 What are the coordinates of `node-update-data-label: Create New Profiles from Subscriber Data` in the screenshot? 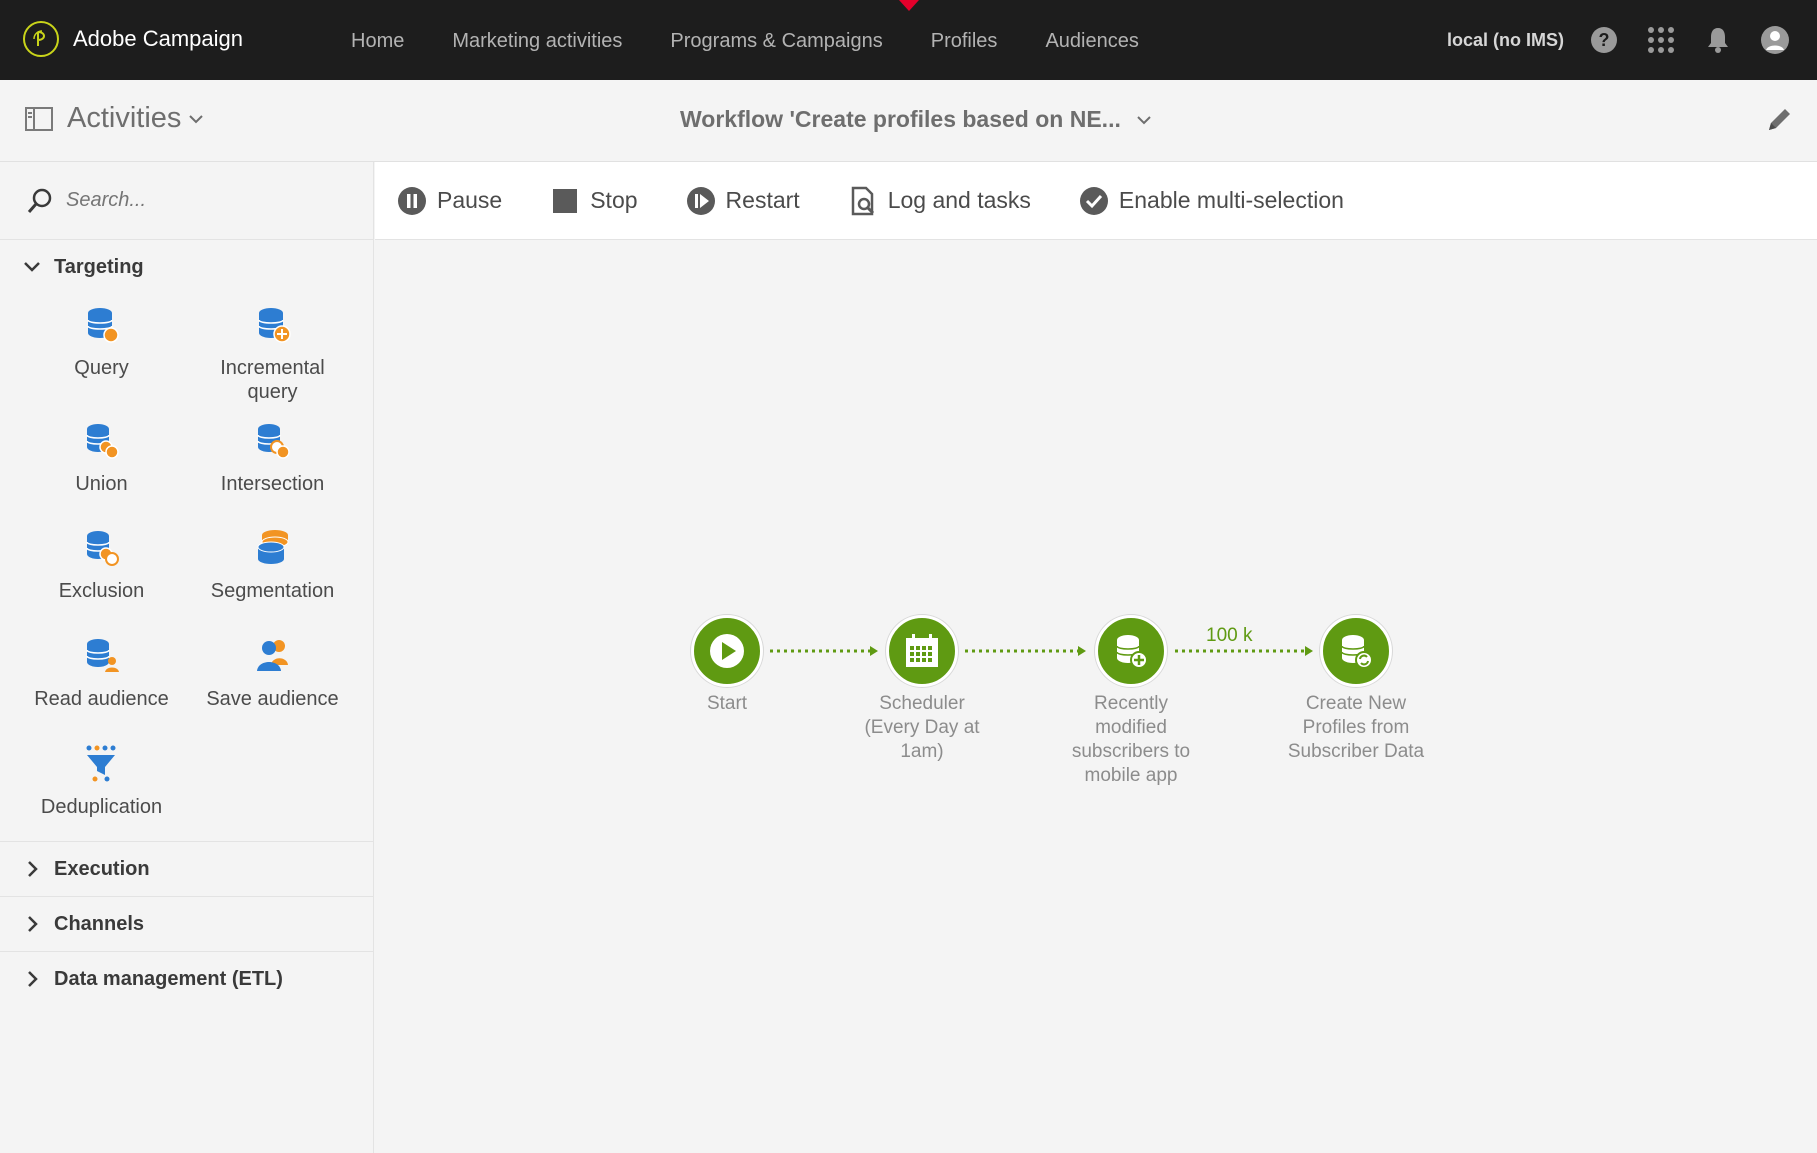 It's located at (1356, 727).